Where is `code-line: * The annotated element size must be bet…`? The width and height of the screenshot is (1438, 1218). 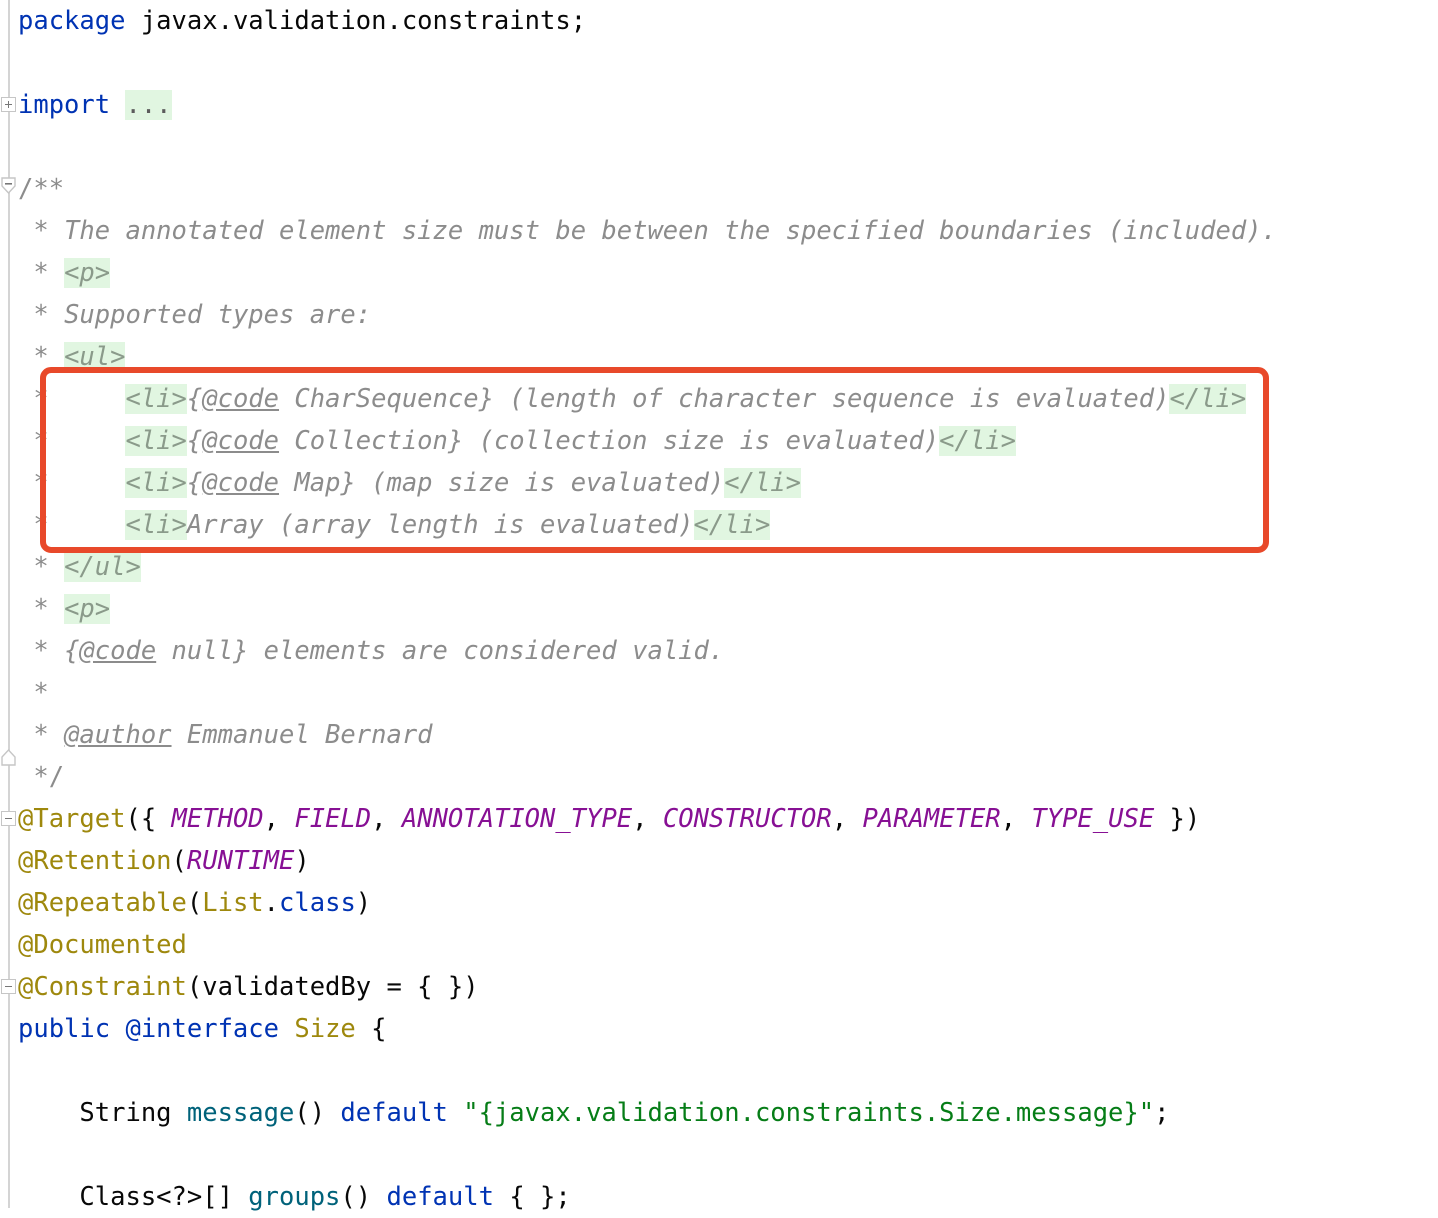 code-line: * The annotated element size must be bet… is located at coordinates (728, 231).